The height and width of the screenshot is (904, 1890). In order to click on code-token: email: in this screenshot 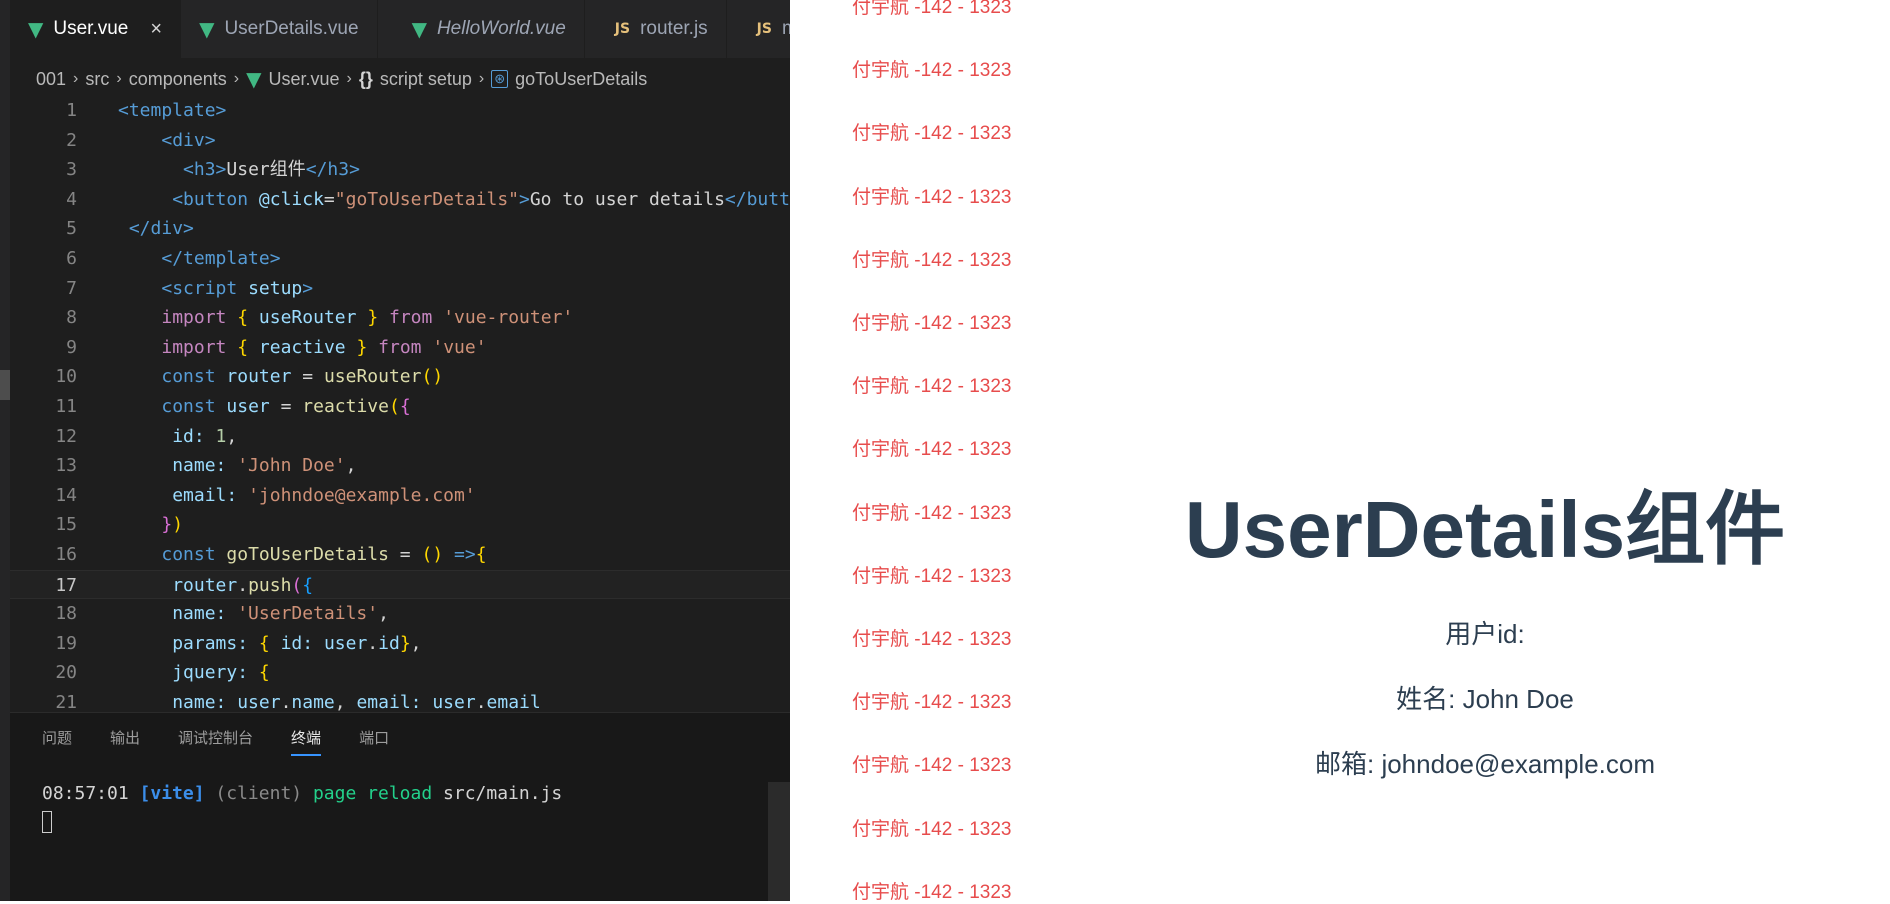, I will do `click(205, 495)`.